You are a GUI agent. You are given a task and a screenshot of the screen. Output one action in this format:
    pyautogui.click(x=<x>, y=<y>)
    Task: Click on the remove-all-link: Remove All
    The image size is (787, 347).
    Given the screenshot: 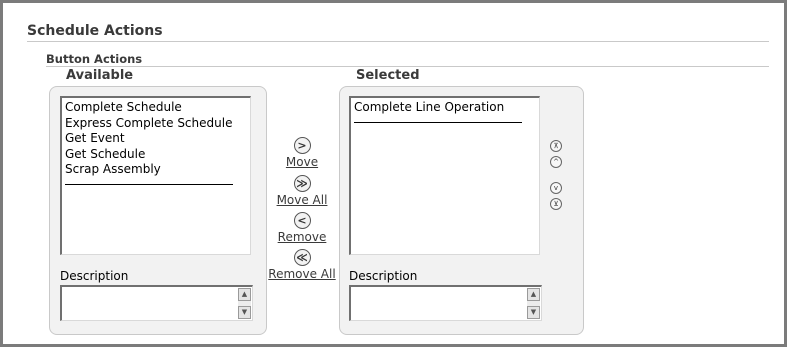 What is the action you would take?
    pyautogui.click(x=302, y=274)
    